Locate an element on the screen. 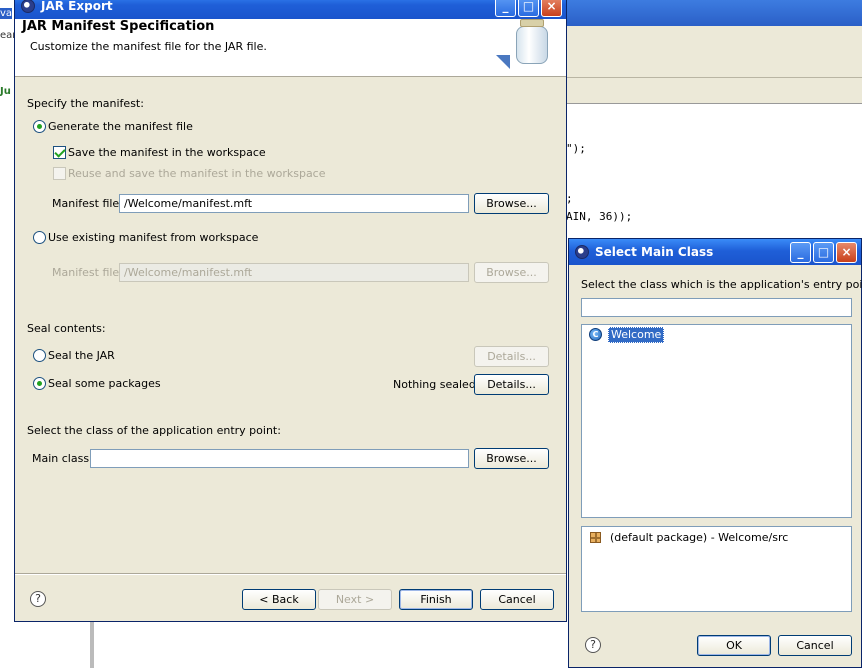  next-button: Next > is located at coordinates (355, 599).